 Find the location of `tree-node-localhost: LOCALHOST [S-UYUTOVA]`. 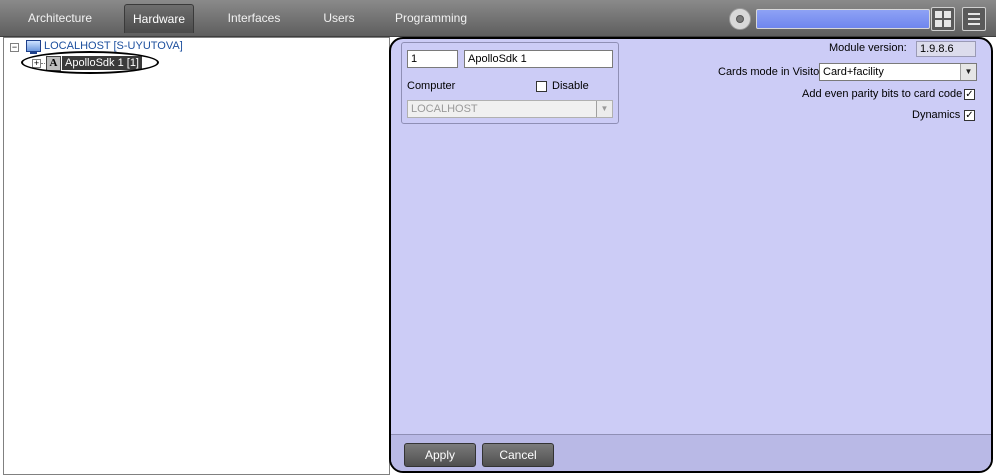

tree-node-localhost: LOCALHOST [S-UYUTOVA] is located at coordinates (113, 46).